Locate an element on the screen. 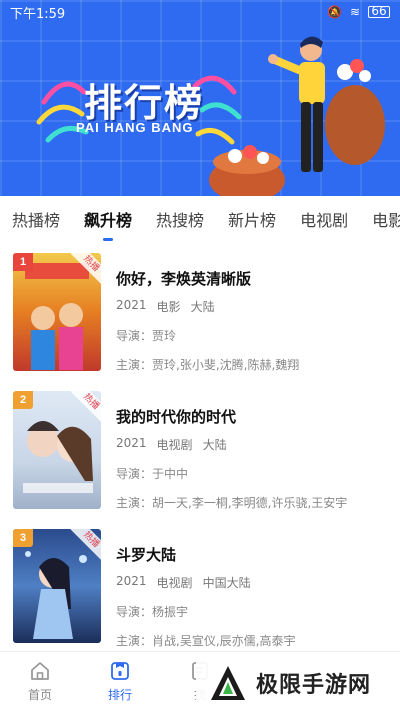 The width and height of the screenshot is (400, 711). wifi-icon: ≋ is located at coordinates (354, 12).